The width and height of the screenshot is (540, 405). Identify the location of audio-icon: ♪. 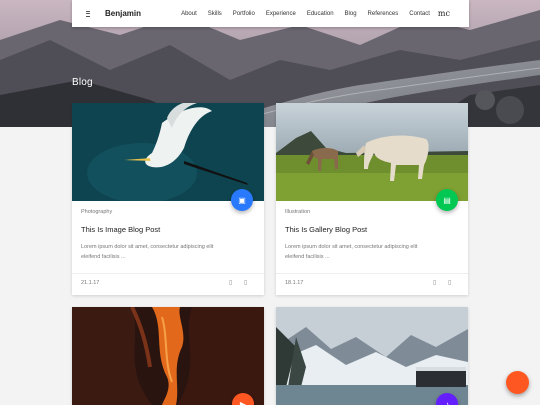
(447, 402).